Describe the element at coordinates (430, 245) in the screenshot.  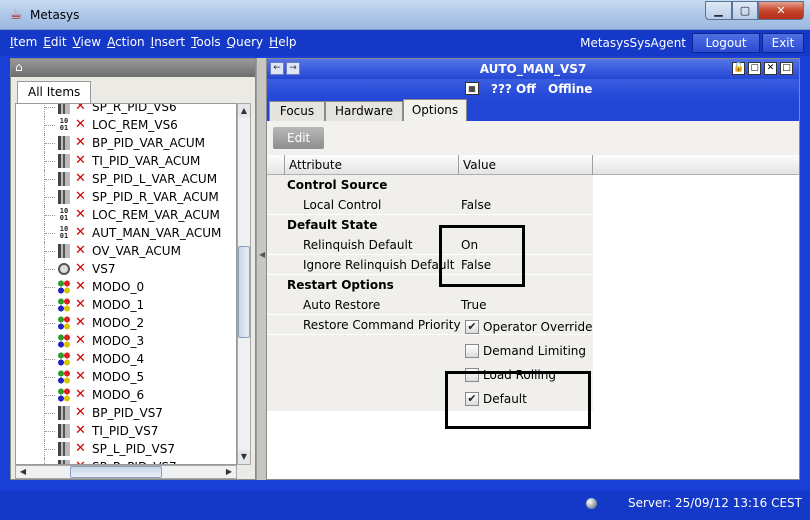
I see `grid-row: Relinquish Default On` at that location.